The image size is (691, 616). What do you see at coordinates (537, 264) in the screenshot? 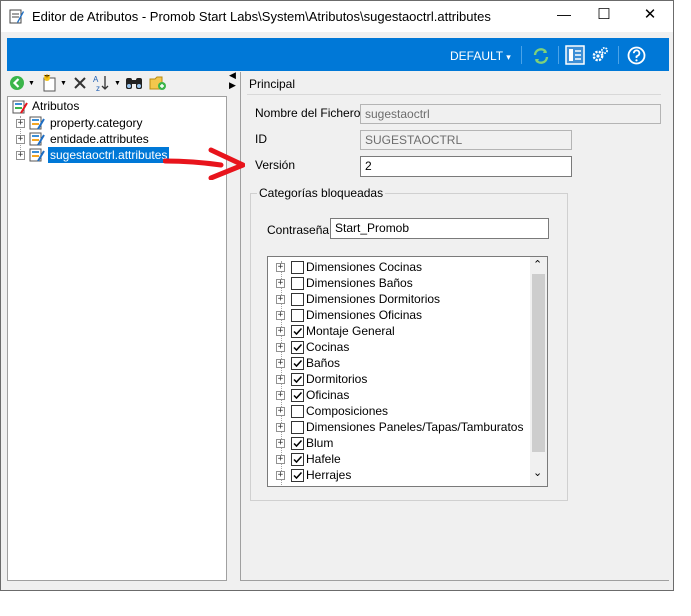
I see `scroll-up-icon: ⌃` at bounding box center [537, 264].